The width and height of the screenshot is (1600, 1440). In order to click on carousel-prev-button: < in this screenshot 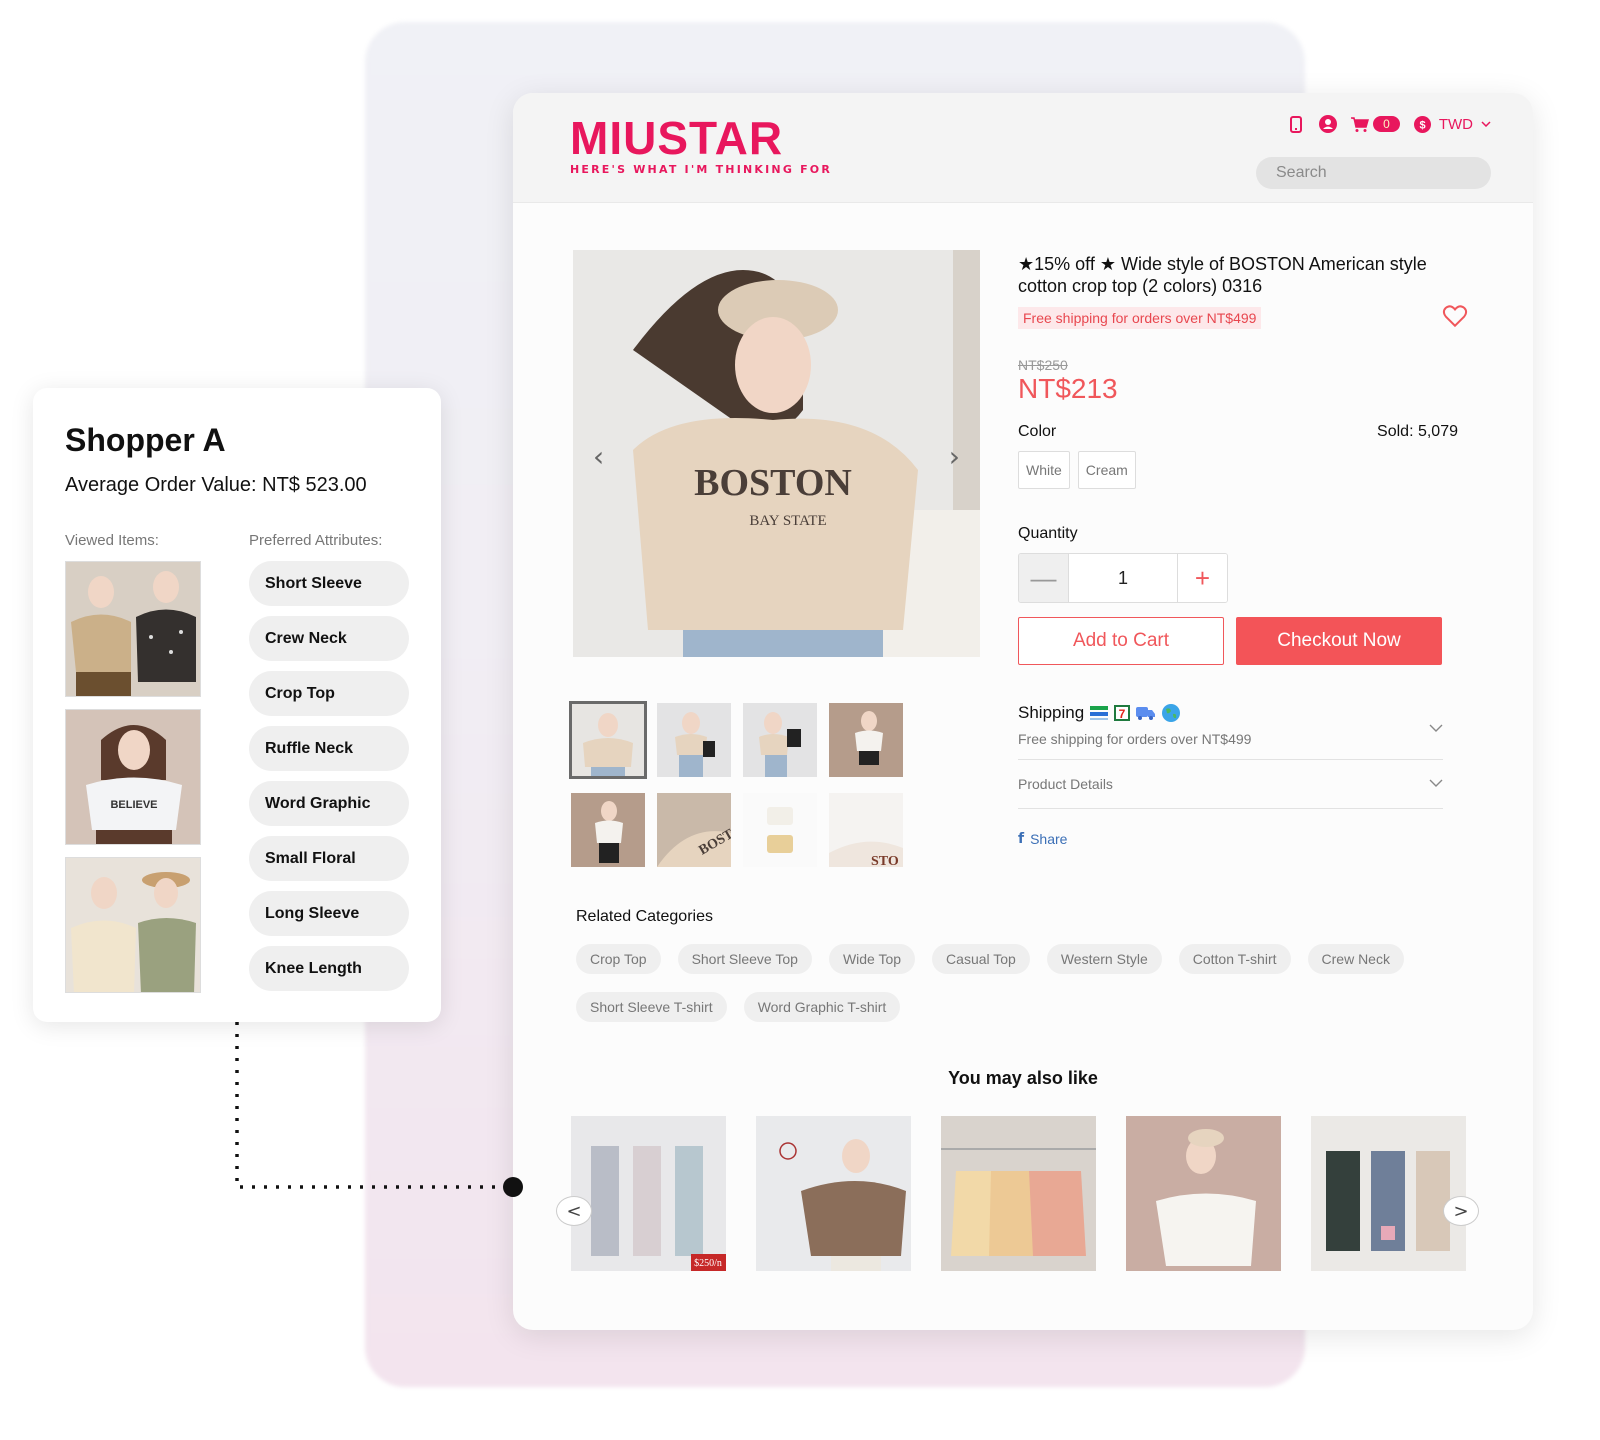, I will do `click(574, 1211)`.